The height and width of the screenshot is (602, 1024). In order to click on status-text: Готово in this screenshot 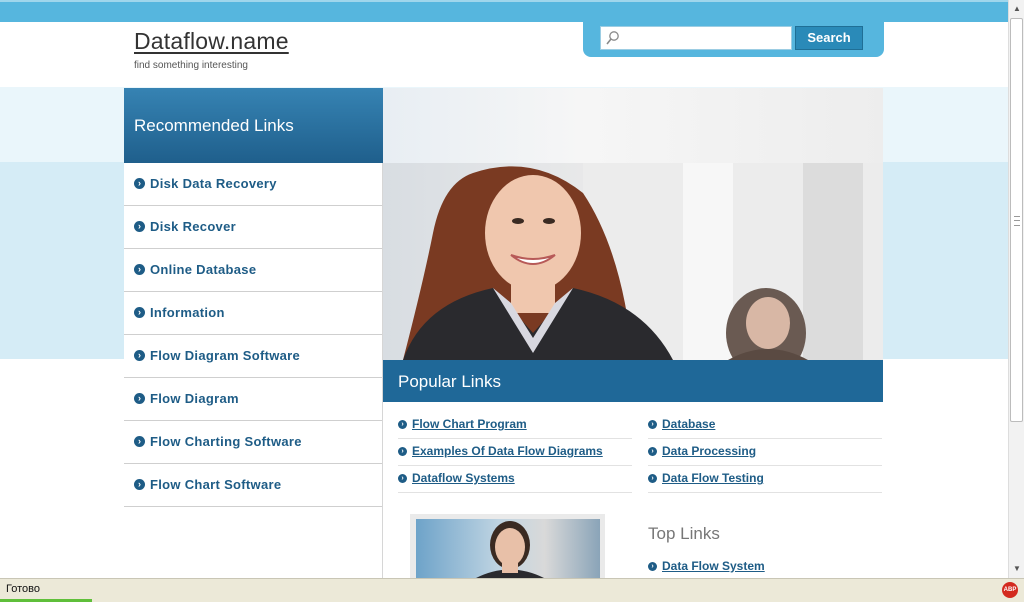, I will do `click(23, 589)`.